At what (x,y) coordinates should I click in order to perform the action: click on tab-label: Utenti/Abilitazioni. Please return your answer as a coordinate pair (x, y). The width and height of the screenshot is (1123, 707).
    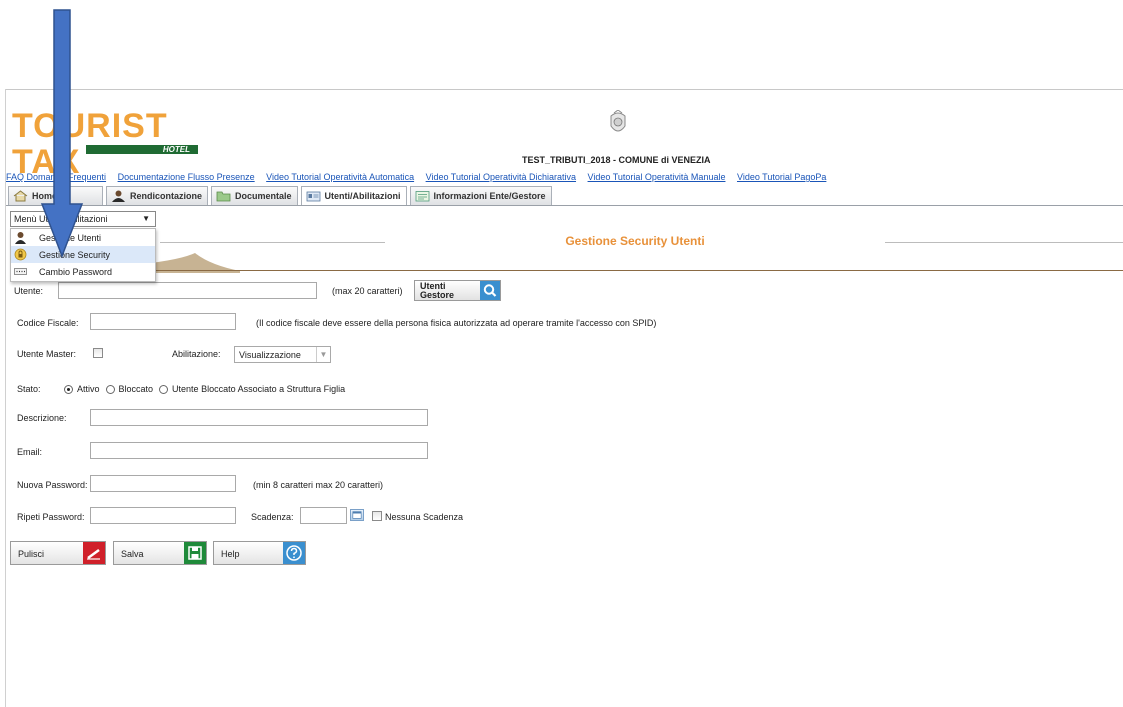
    Looking at the image, I should click on (362, 196).